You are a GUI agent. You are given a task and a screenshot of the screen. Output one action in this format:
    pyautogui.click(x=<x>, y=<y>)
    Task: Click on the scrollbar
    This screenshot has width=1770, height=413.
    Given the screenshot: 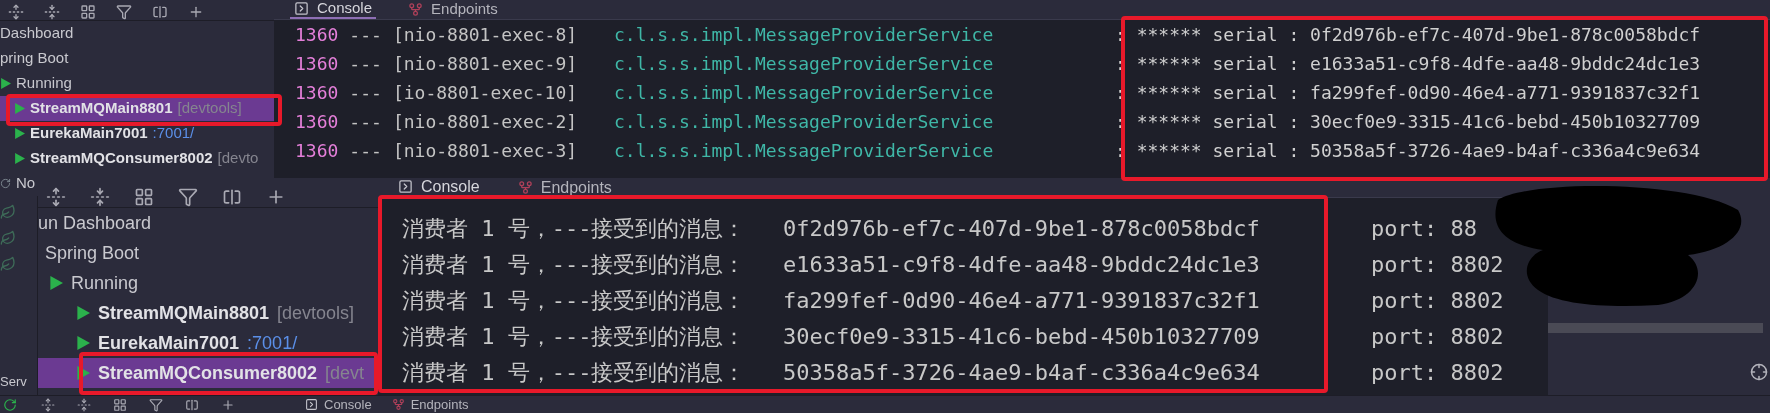 What is the action you would take?
    pyautogui.click(x=1655, y=328)
    